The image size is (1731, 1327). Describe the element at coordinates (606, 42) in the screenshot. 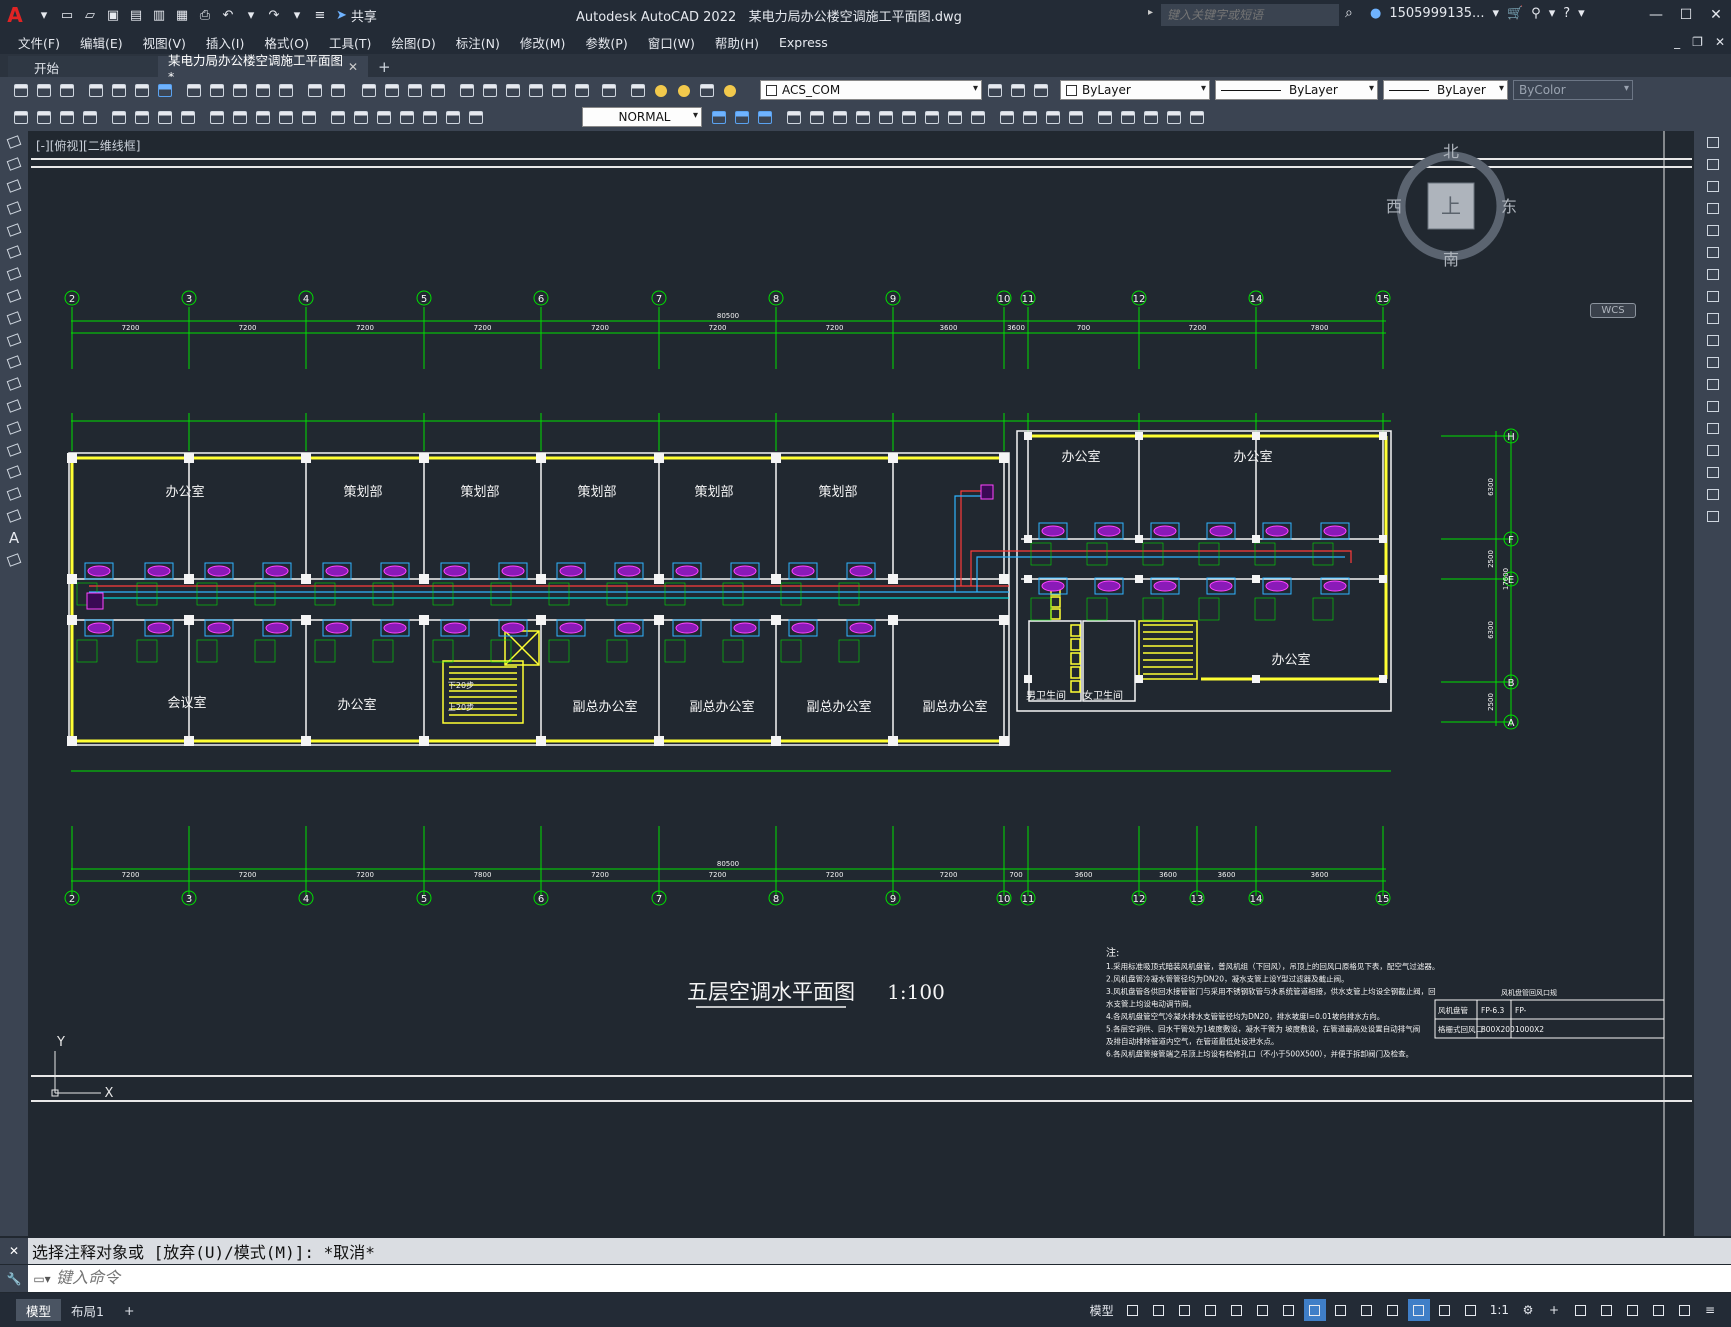

I see `menu-parametric: 参数(P)` at that location.